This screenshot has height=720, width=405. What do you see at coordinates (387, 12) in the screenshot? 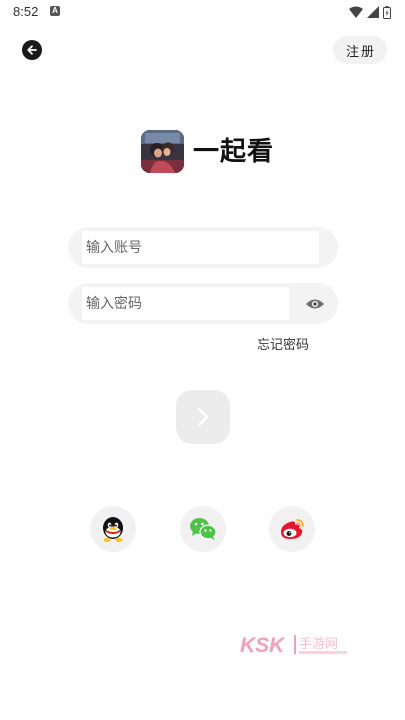
I see `battery-icon` at bounding box center [387, 12].